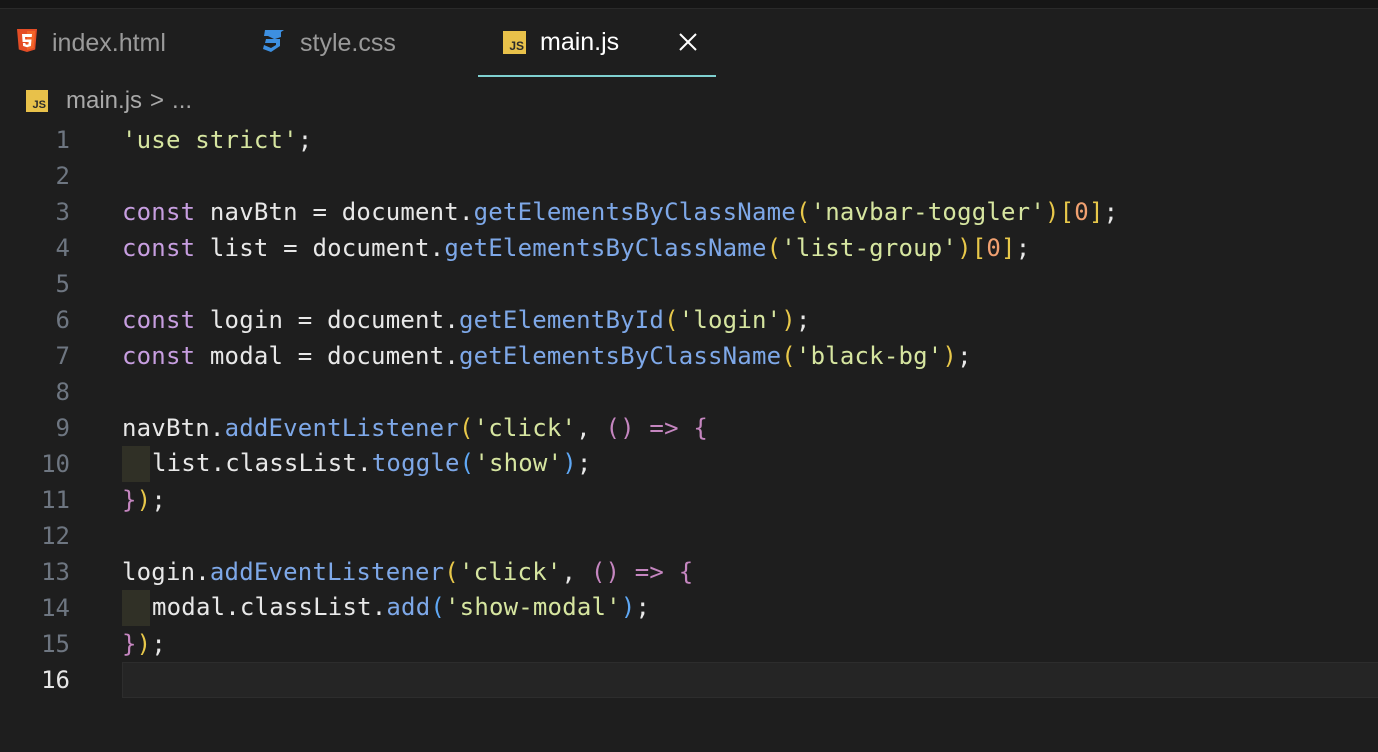 The width and height of the screenshot is (1378, 752). Describe the element at coordinates (415, 428) in the screenshot. I see `line-content: navBtn.addEventListener('click', () => {` at that location.